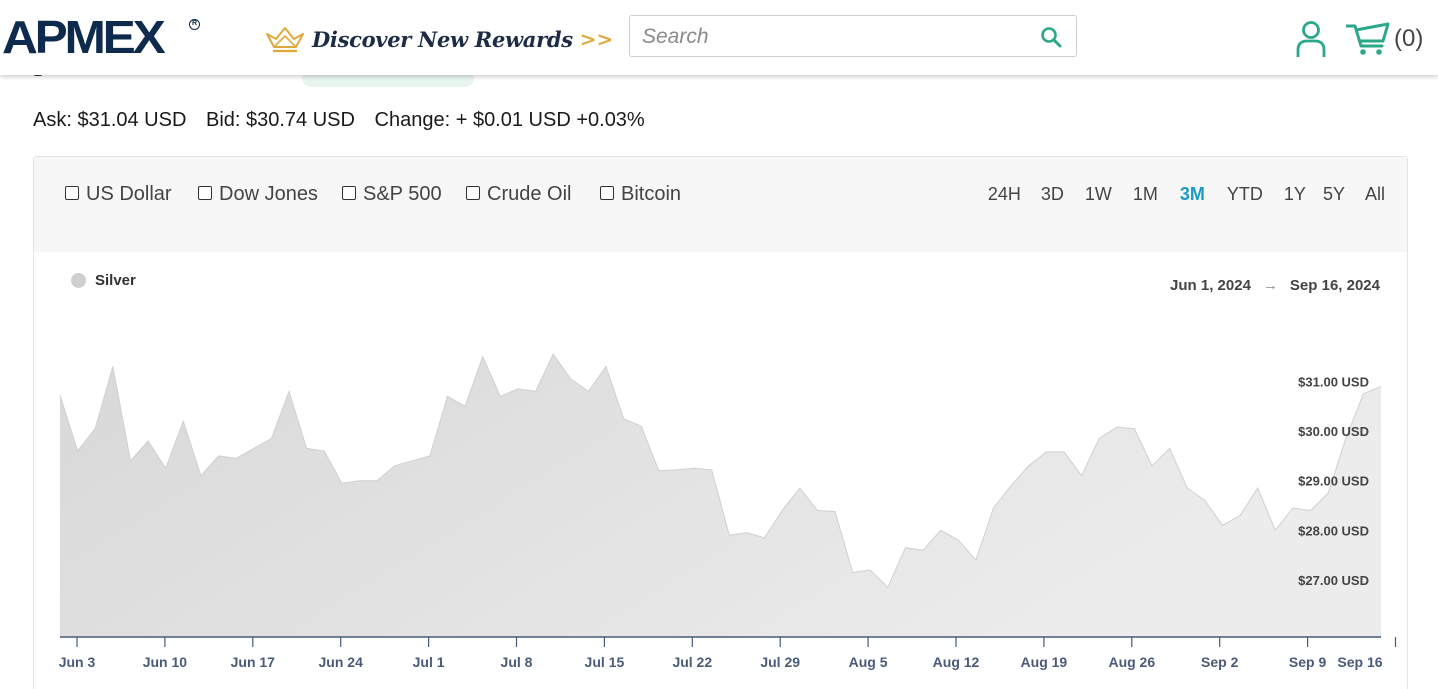  What do you see at coordinates (1131, 662) in the screenshot?
I see `x-tick-label: Aug 26` at bounding box center [1131, 662].